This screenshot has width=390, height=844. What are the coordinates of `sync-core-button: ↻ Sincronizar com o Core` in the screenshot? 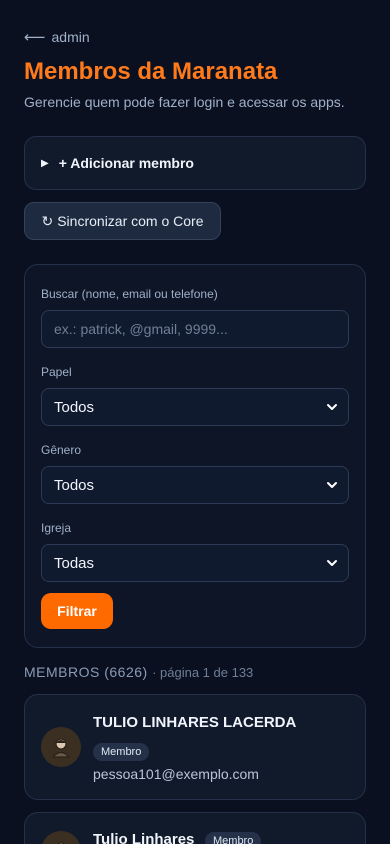 It's located at (122, 221).